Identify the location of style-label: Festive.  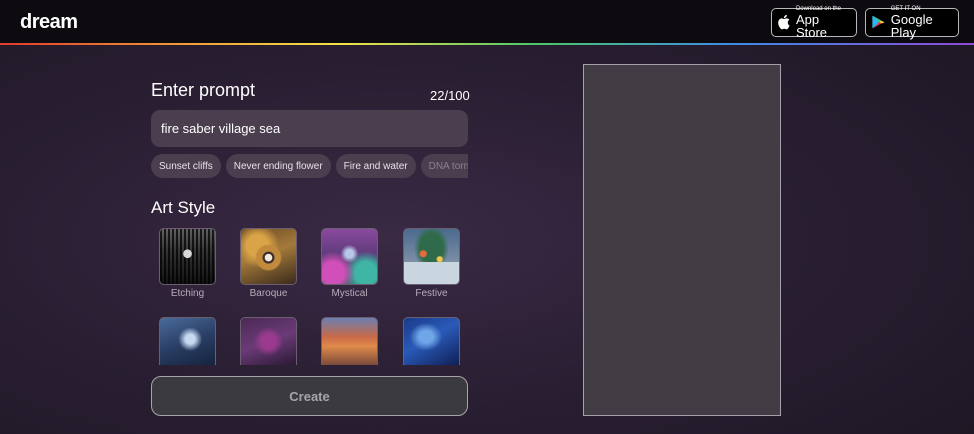
(431, 293).